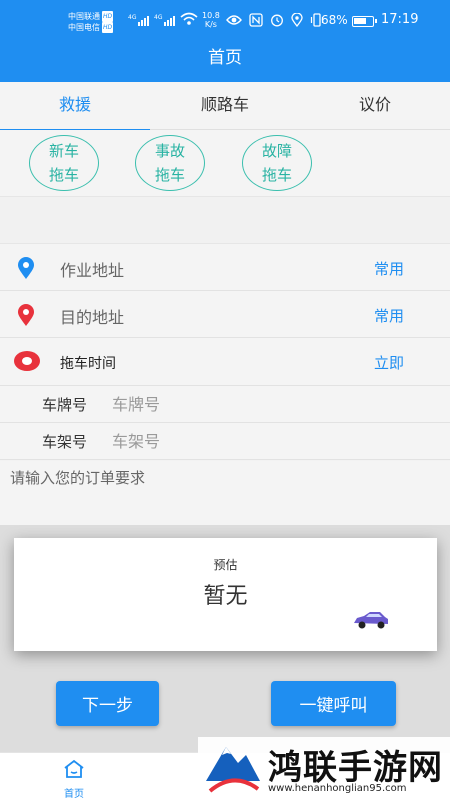  What do you see at coordinates (225, 362) in the screenshot?
I see `tow-time-row: 拖车时间 立即` at bounding box center [225, 362].